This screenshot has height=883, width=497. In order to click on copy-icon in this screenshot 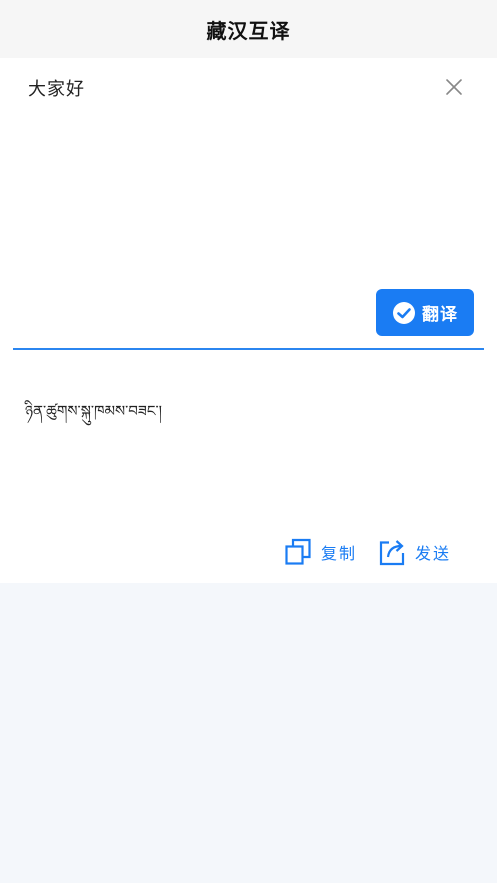, I will do `click(298, 551)`.